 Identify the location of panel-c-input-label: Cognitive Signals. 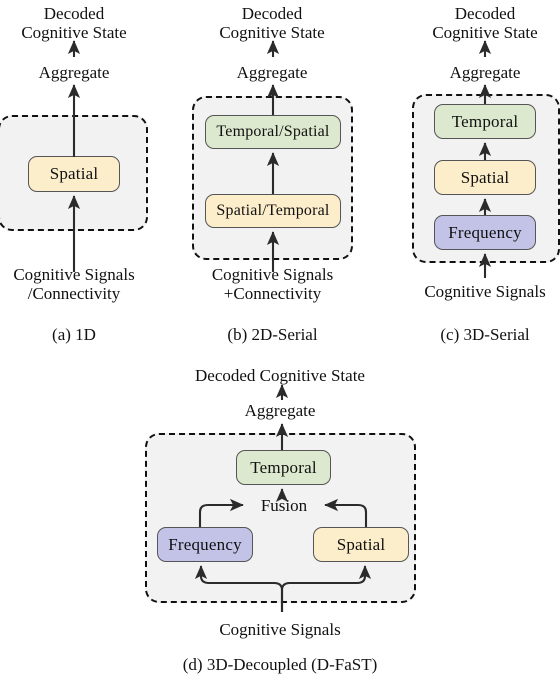
(485, 291).